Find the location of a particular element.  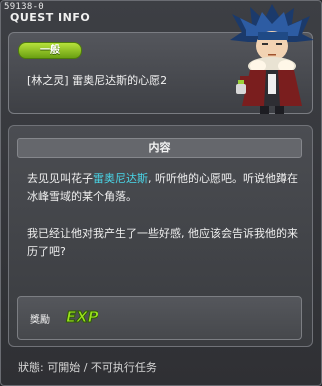

npc-name-link: 雷奥尼达斯 is located at coordinates (120, 178).